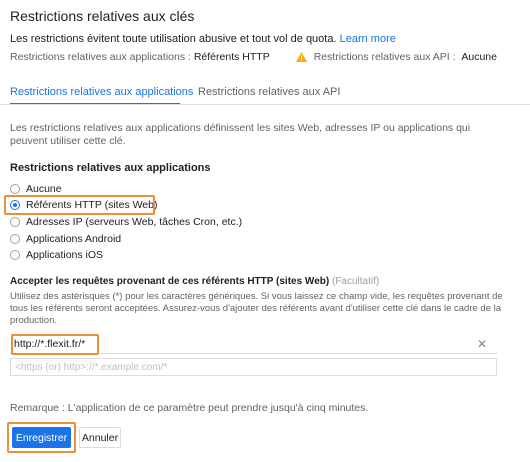 This screenshot has width=530, height=462. What do you see at coordinates (482, 344) in the screenshot?
I see `close-icon: ✕` at bounding box center [482, 344].